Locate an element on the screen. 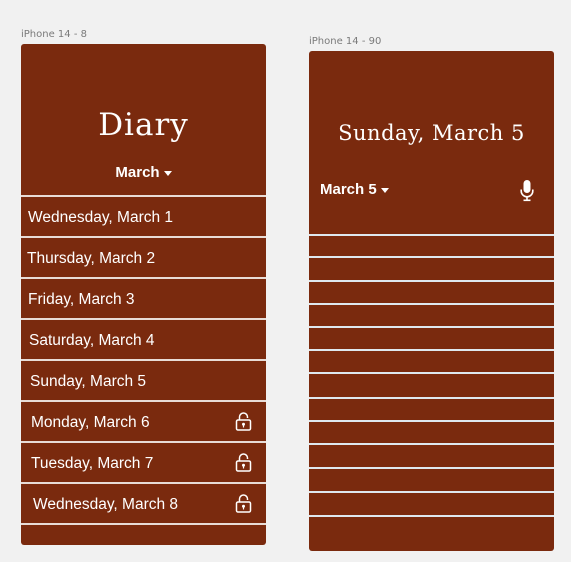 This screenshot has height=562, width=571. day-label: Thursday, March 2 is located at coordinates (91, 258).